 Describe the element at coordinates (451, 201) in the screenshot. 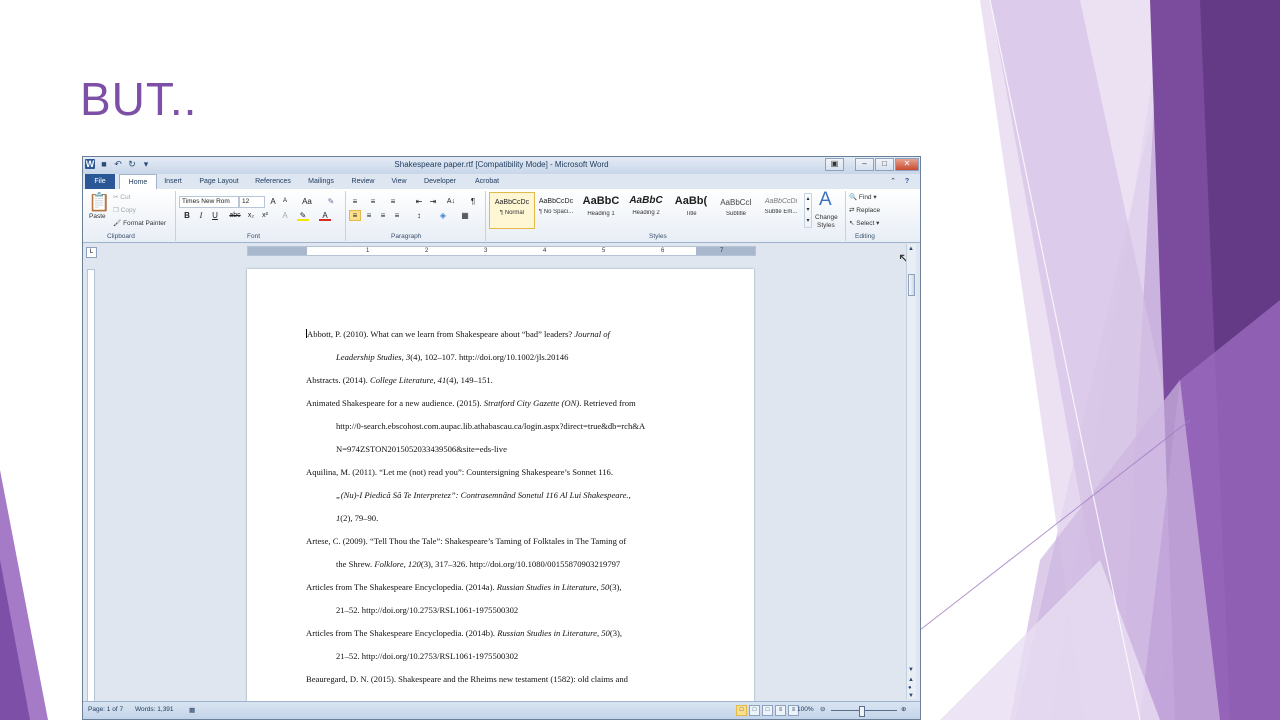

I see `sort-icon: A↓` at that location.